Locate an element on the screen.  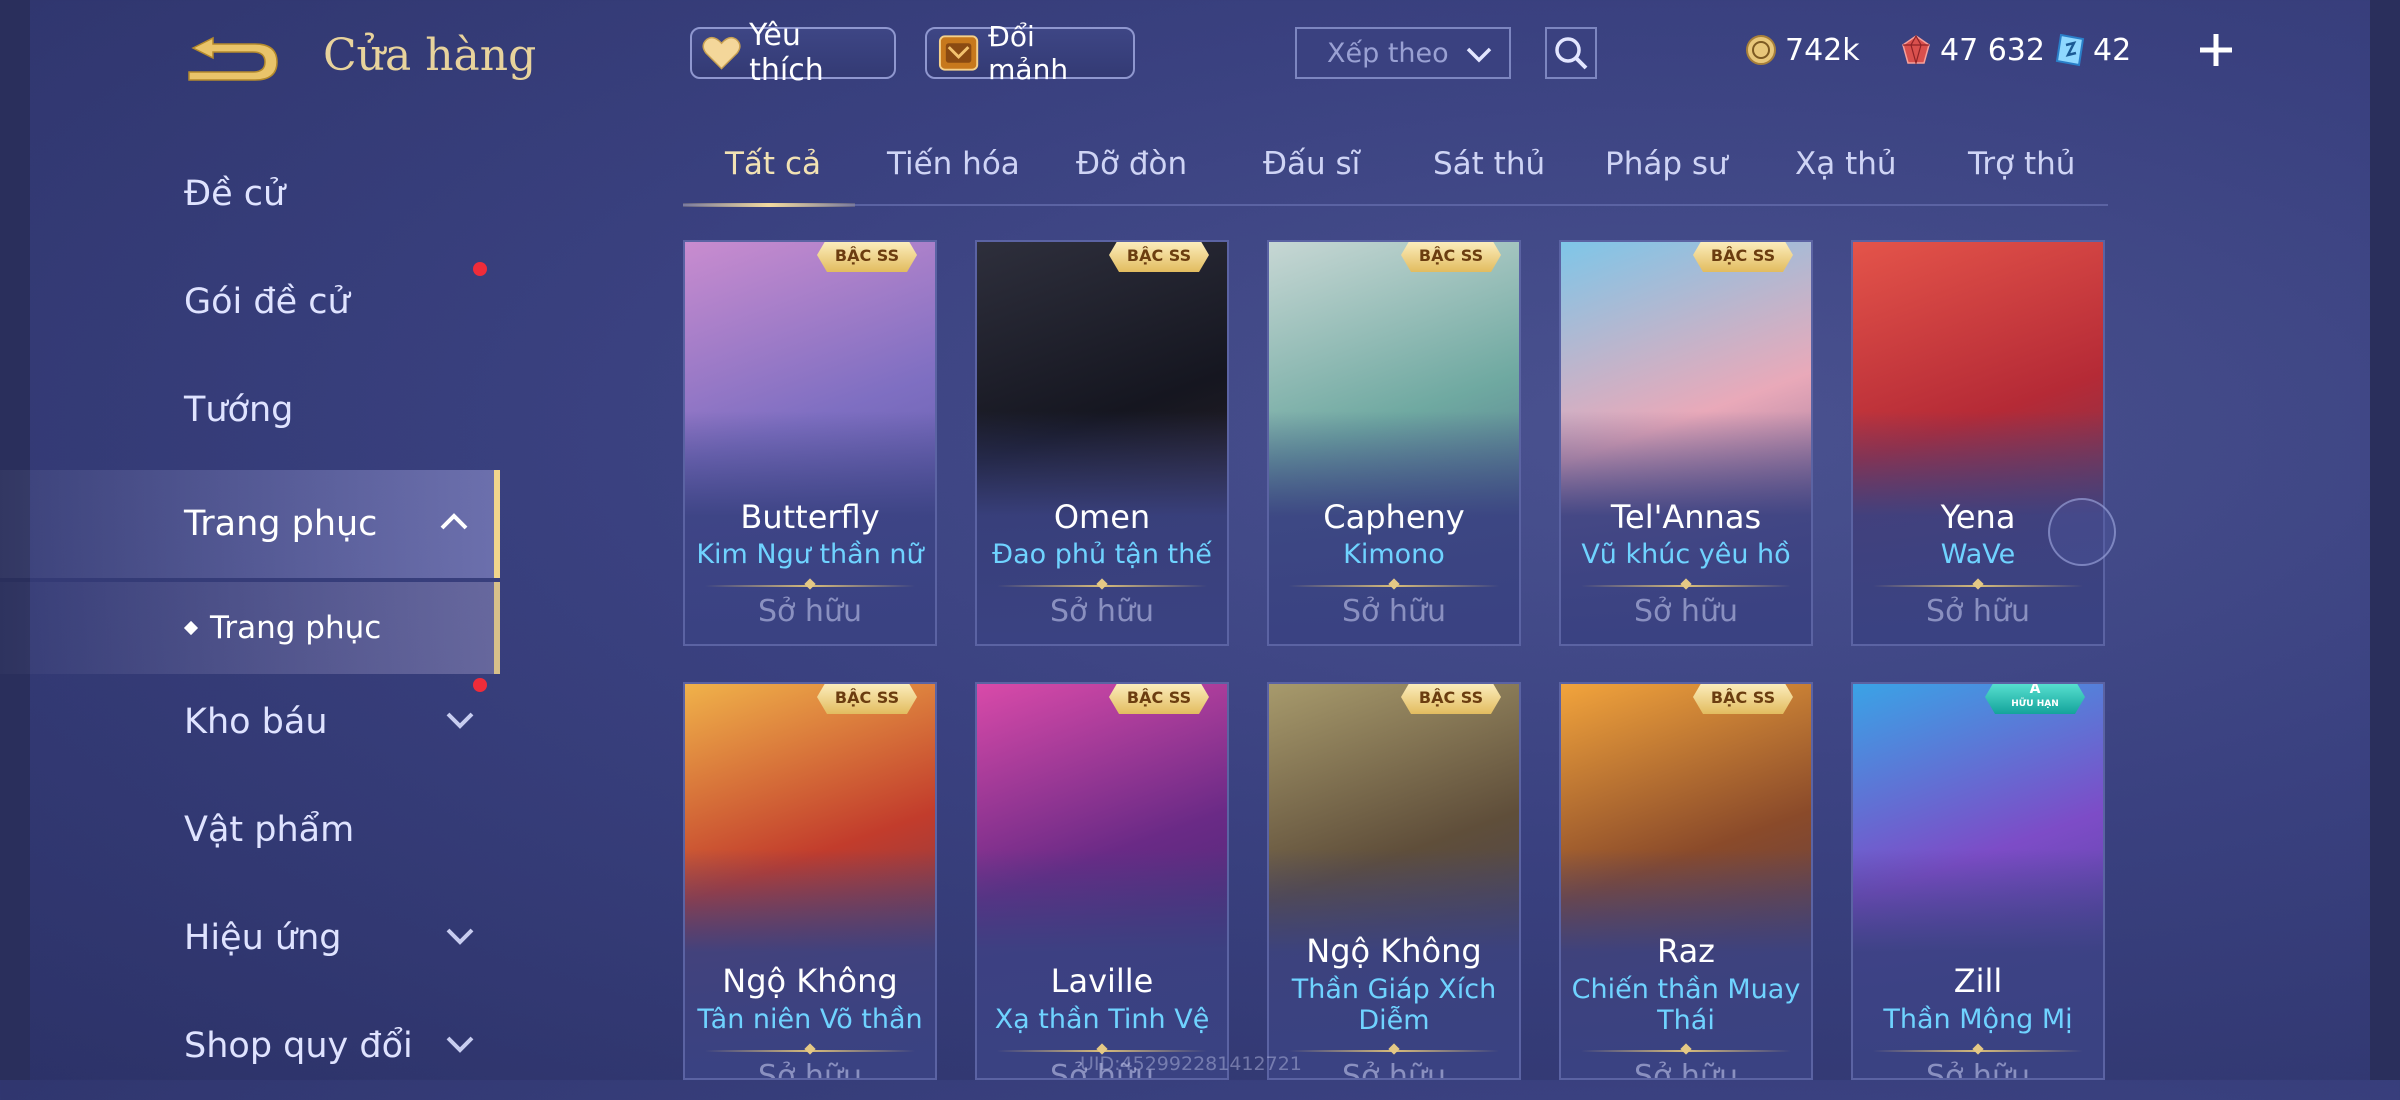
skin-card: Yena WaVe Sở hữu is located at coordinates (1978, 443).